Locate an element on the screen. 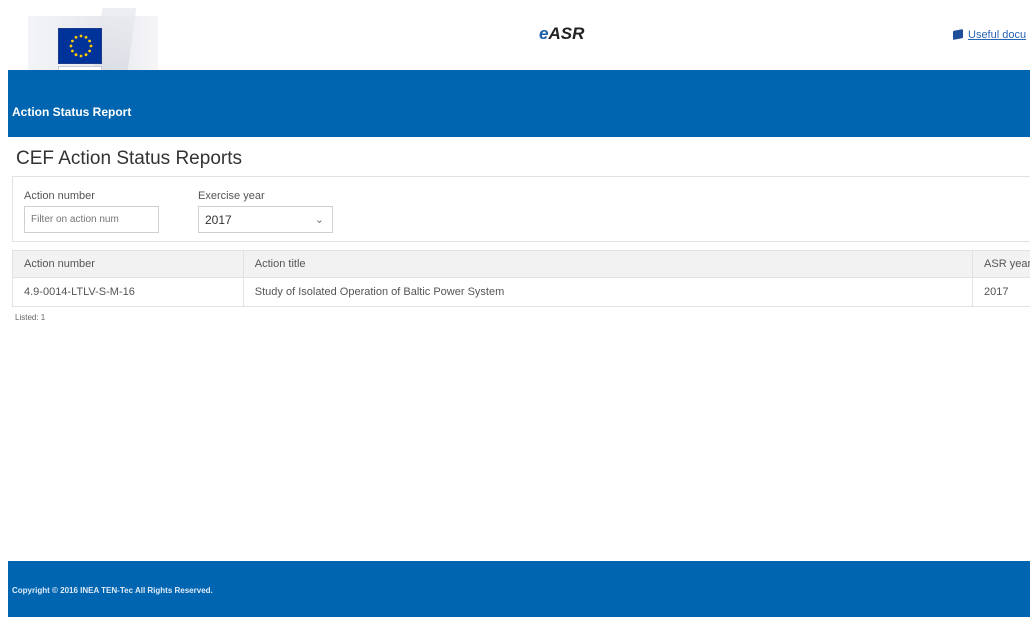 This screenshot has height=617, width=1030. cell-asr-year: 2017 is located at coordinates (996, 292).